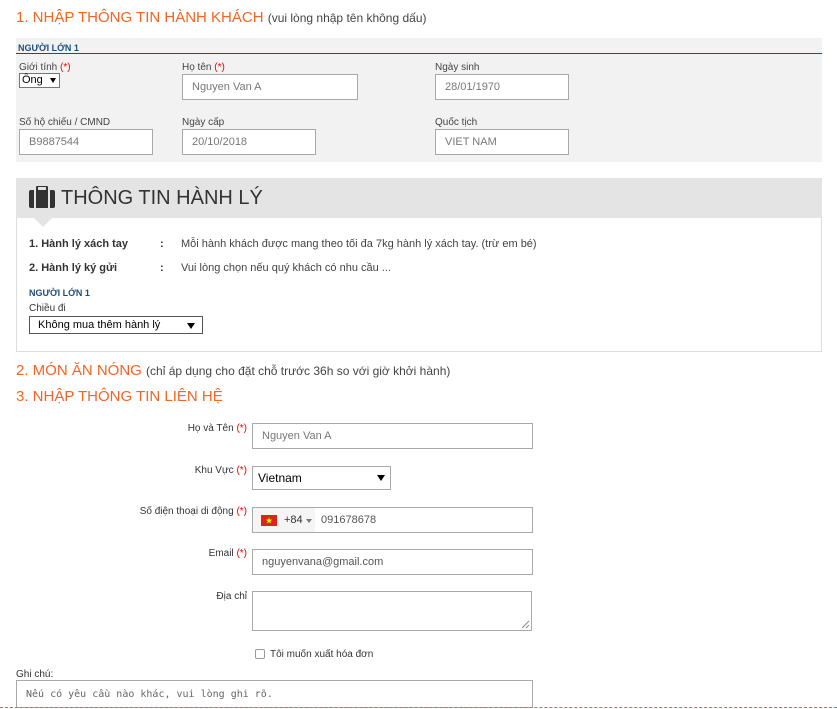 The image size is (837, 709). I want to click on resize-handle-icon, so click(525, 624).